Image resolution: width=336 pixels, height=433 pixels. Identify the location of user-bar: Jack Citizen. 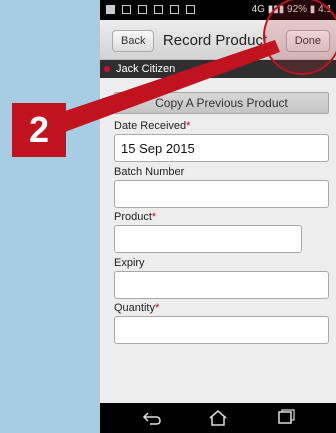
(218, 69).